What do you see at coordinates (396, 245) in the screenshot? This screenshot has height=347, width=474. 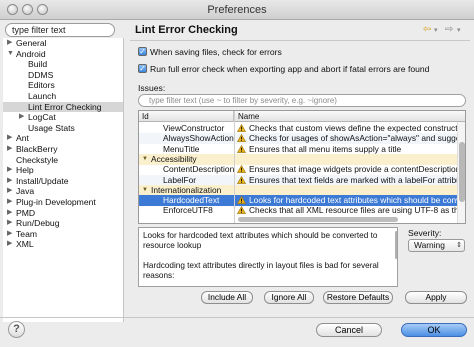 I see `description-scroll-thumb` at bounding box center [396, 245].